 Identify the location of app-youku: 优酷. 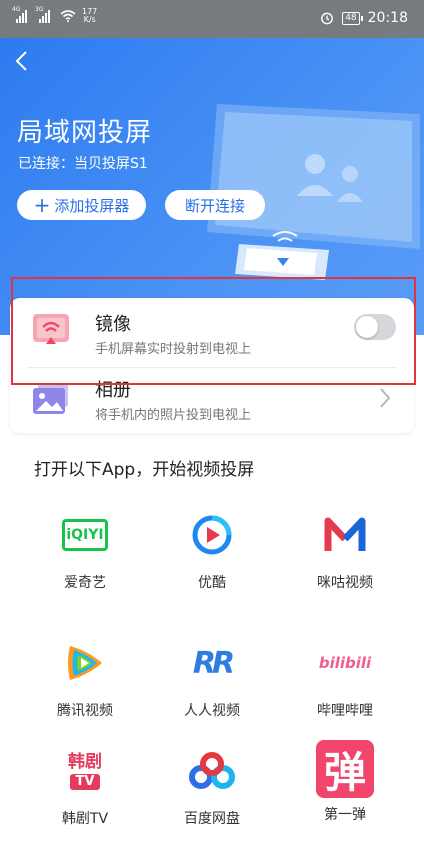
(212, 551).